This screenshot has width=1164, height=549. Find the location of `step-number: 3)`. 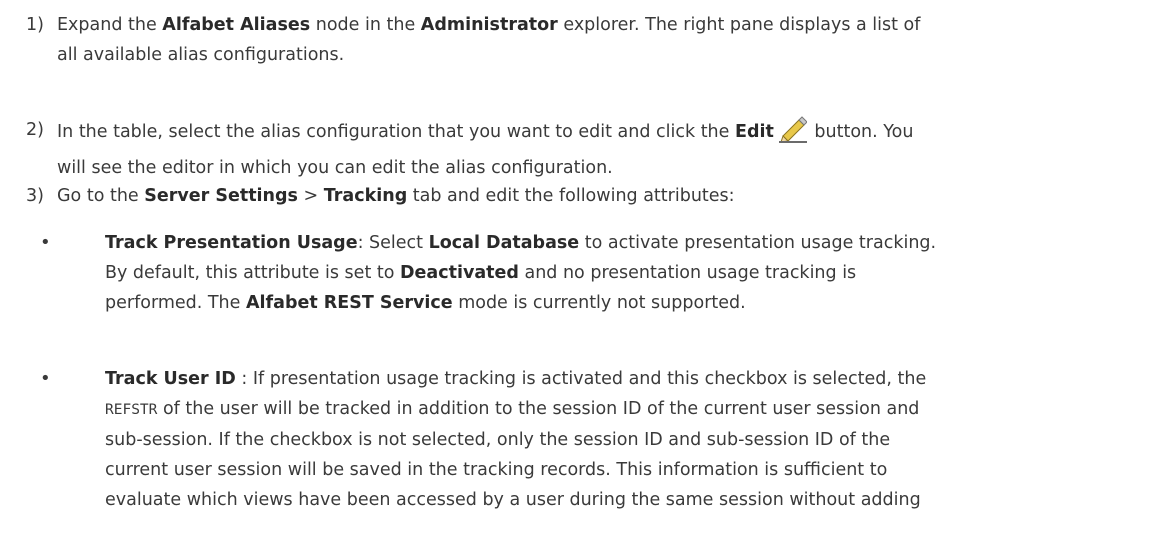

step-number: 3) is located at coordinates (35, 196).